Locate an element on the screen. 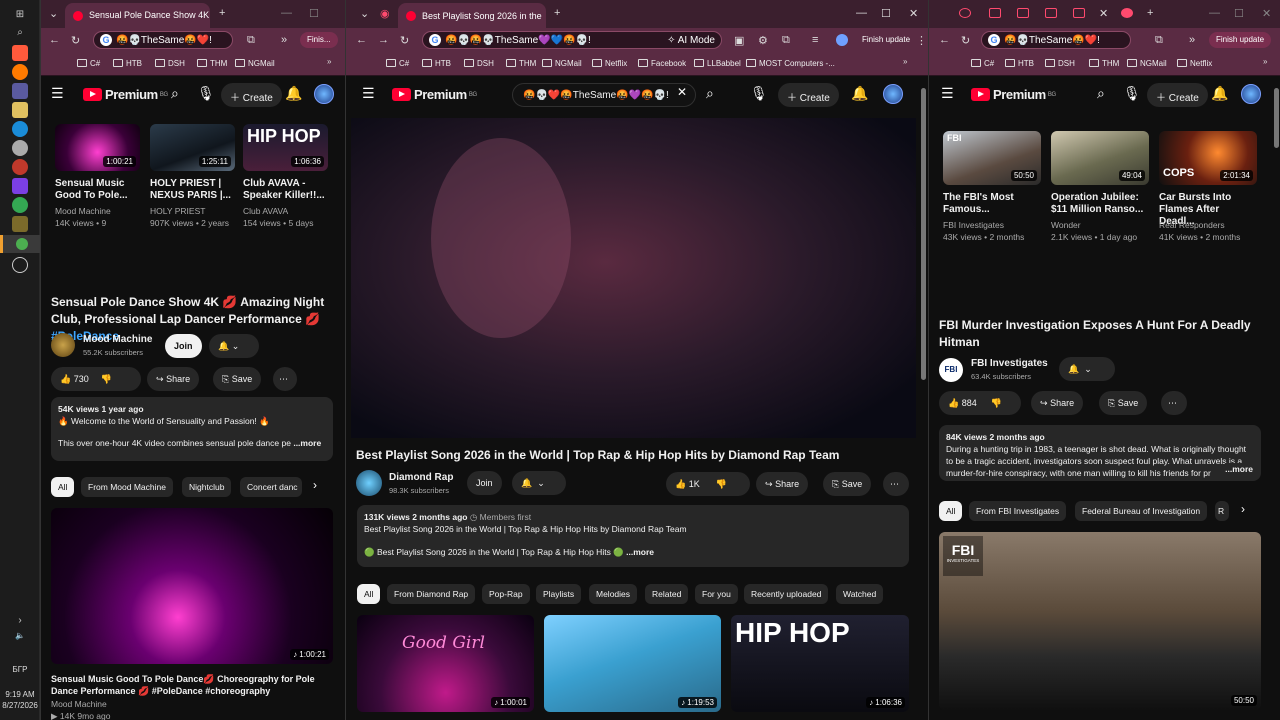 The image size is (1280, 720). extension-icon: ⚙ is located at coordinates (763, 40).